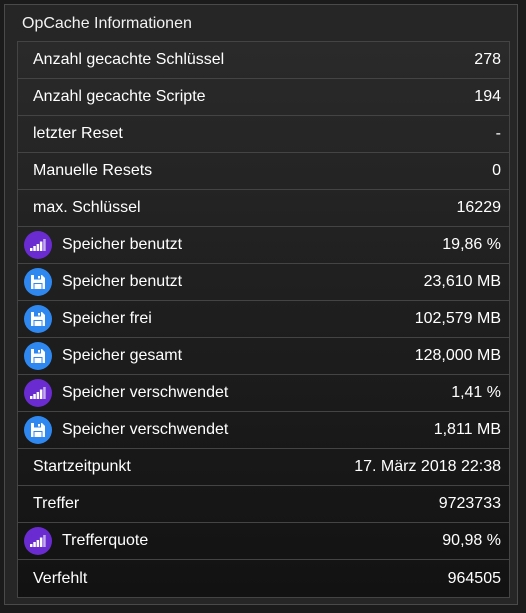 The image size is (526, 613). I want to click on item-value: 16229, so click(479, 207).